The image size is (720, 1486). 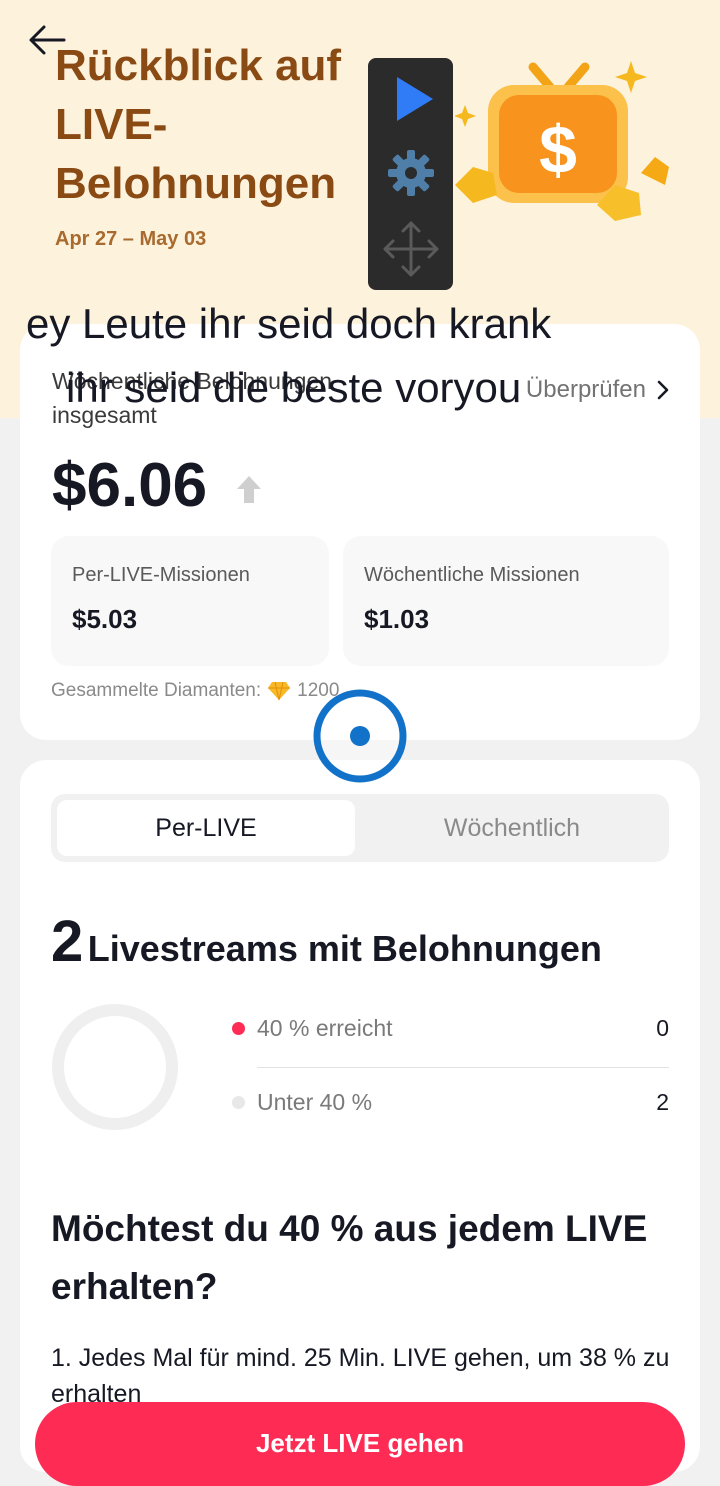 What do you see at coordinates (190, 601) in the screenshot?
I see `per-live-missions-box: Per-LIVE-Missionen $5.03` at bounding box center [190, 601].